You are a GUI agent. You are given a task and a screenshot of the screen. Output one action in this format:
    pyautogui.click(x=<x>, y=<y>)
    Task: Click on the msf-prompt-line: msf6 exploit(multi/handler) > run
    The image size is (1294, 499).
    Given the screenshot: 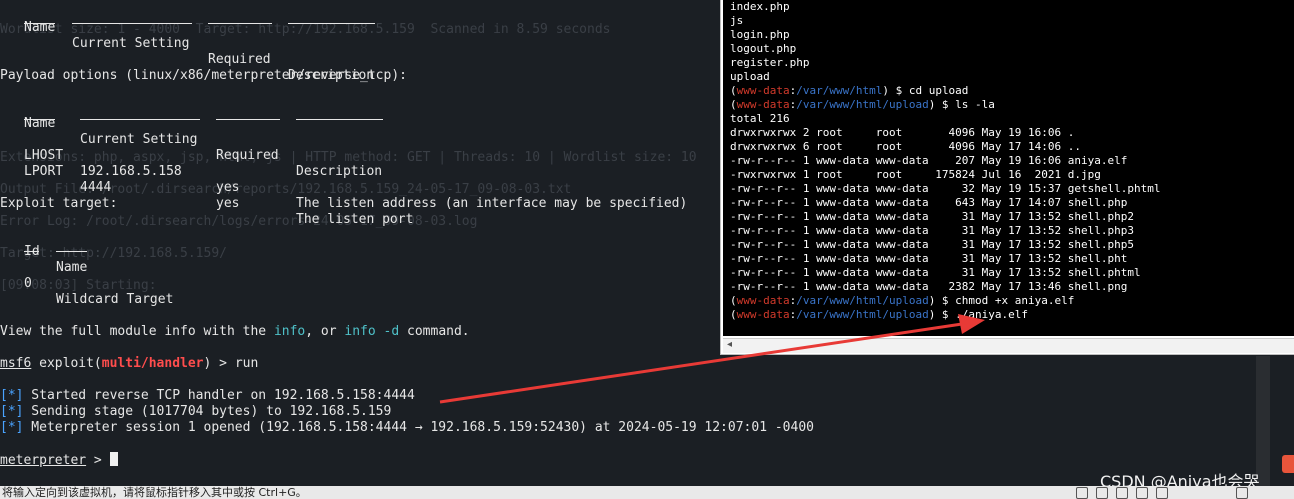 What is the action you would take?
    pyautogui.click(x=129, y=363)
    